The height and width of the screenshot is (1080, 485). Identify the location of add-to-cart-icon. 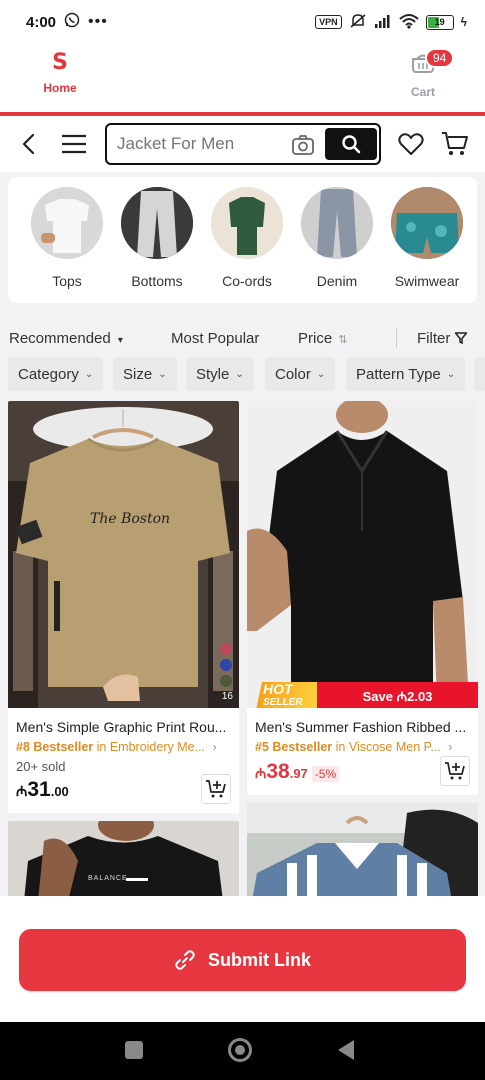
(216, 789).